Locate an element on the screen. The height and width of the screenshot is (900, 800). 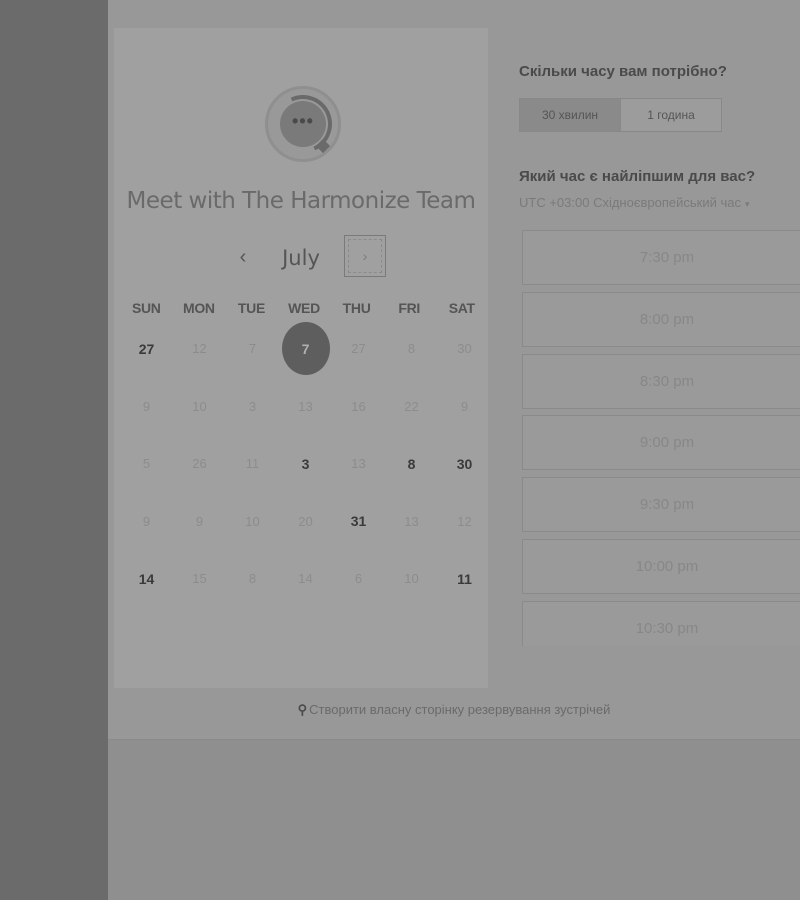
weekday-label: THU is located at coordinates (356, 308).